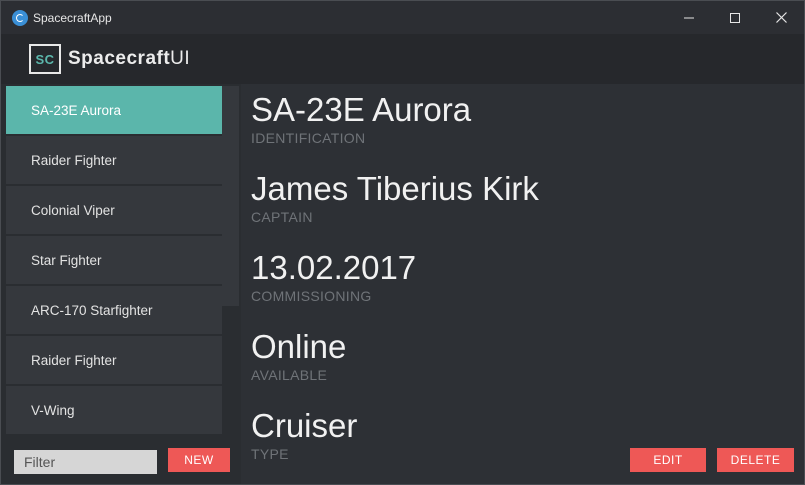  Describe the element at coordinates (199, 460) in the screenshot. I see `new-button: NEW` at that location.